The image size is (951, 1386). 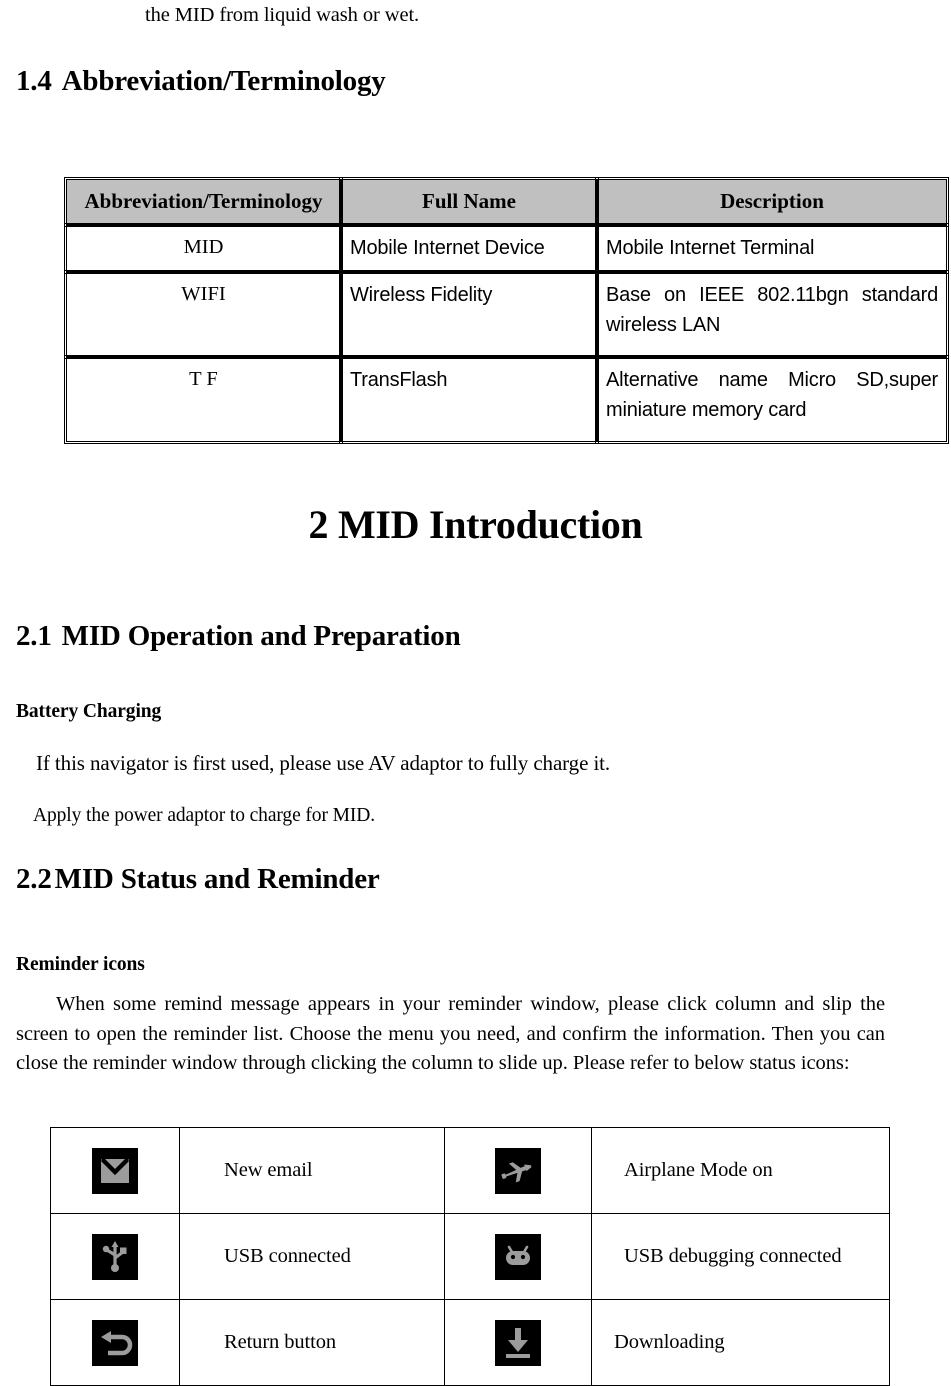 I want to click on heading-2-1-text: MID Operation and Preparation, so click(x=261, y=636).